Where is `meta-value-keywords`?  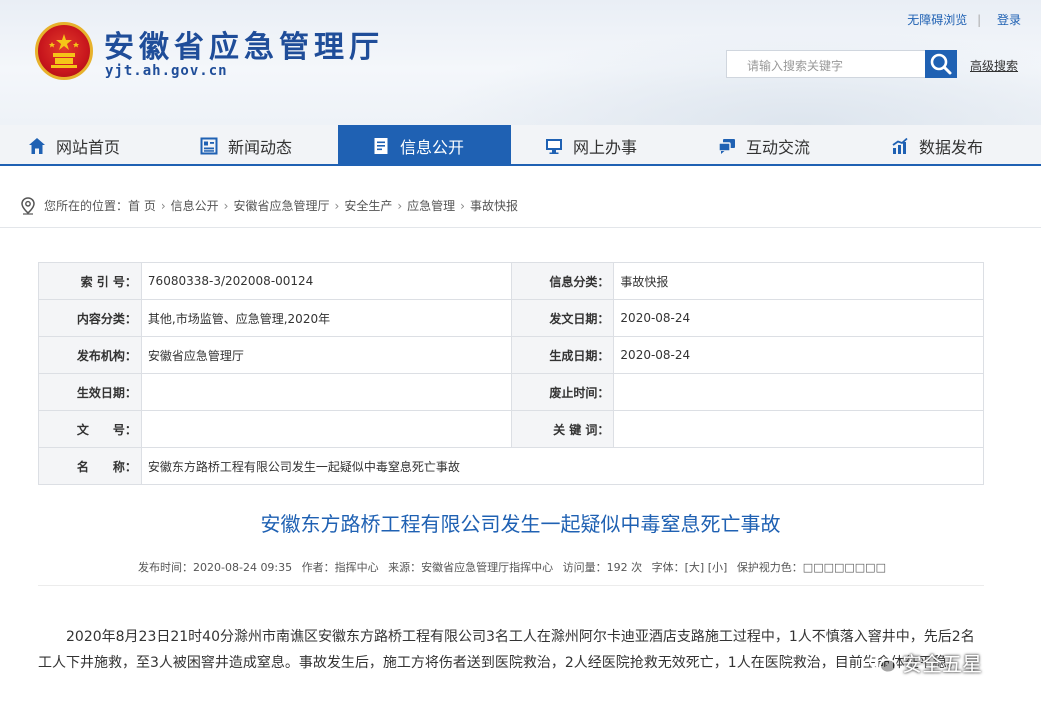 meta-value-keywords is located at coordinates (798, 429).